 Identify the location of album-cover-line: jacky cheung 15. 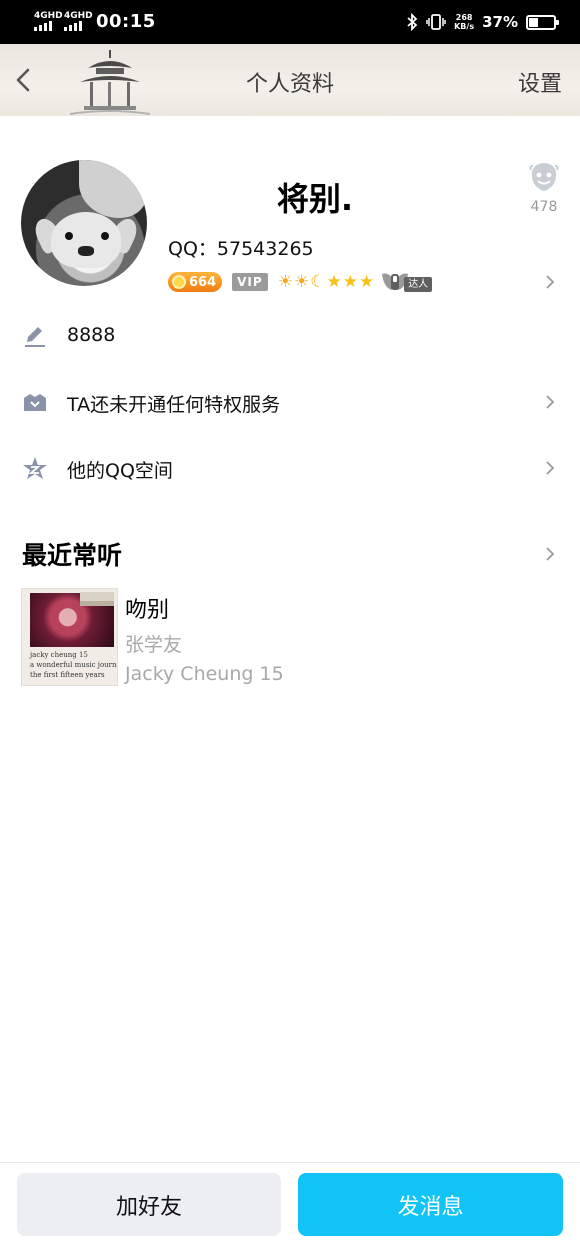
(59, 655).